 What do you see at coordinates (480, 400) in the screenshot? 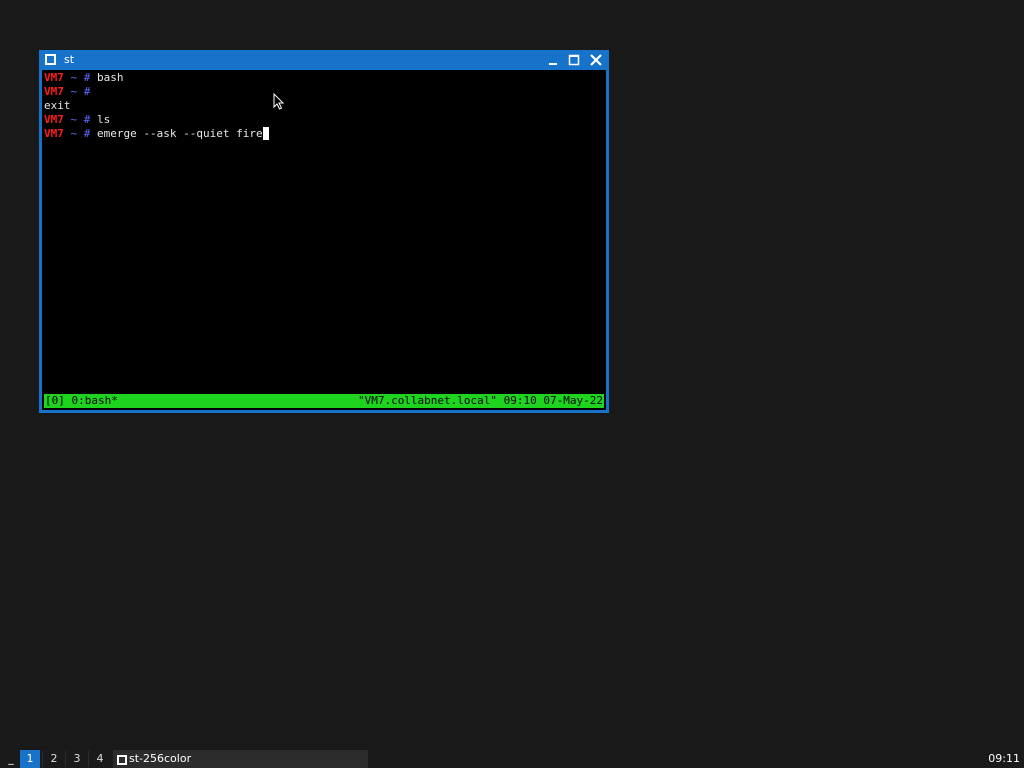
I see `tmux-host-clock: "VM7.collabnet.local" 09:10 07-May-22` at bounding box center [480, 400].